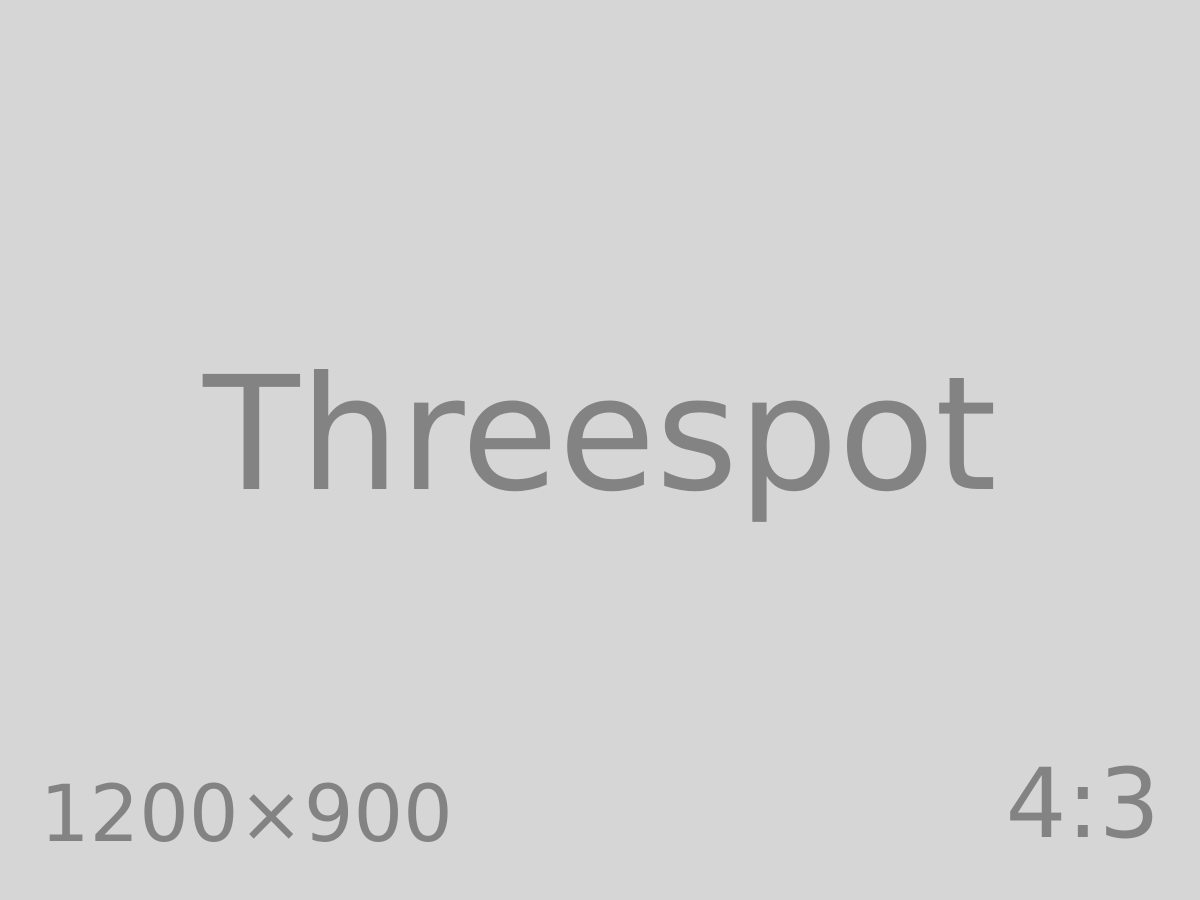 The height and width of the screenshot is (900, 1200). I want to click on dimensions-label: 1200×900, so click(246, 815).